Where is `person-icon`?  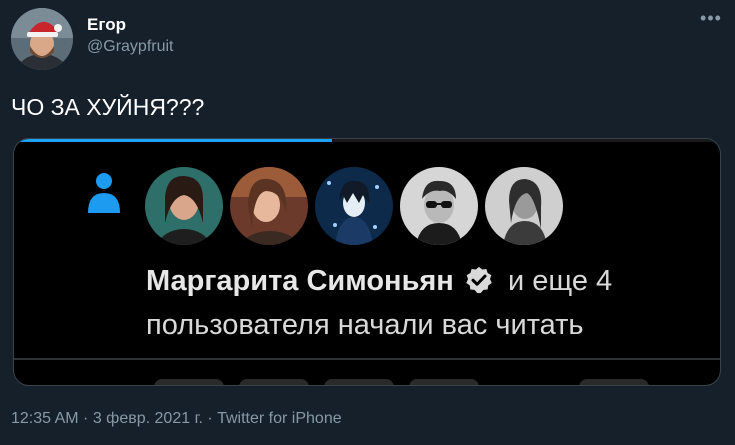
person-icon is located at coordinates (104, 193).